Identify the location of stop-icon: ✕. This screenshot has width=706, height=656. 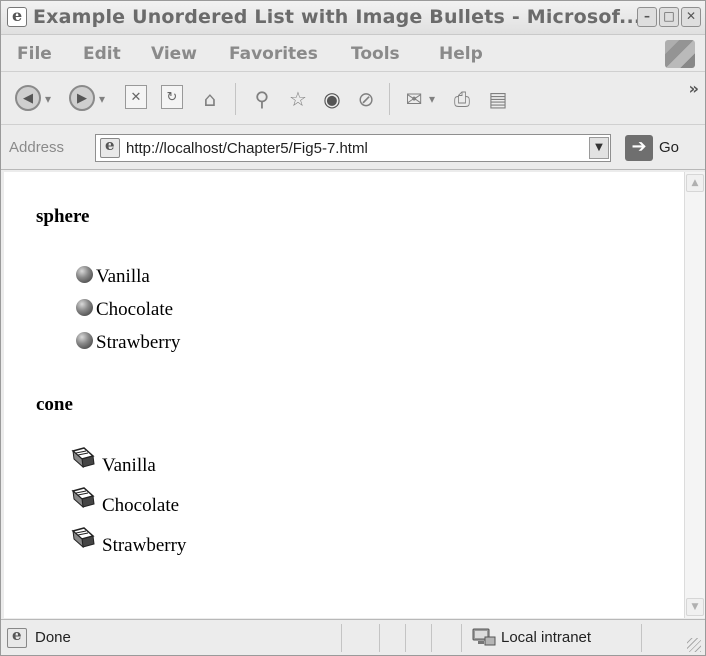
(136, 97).